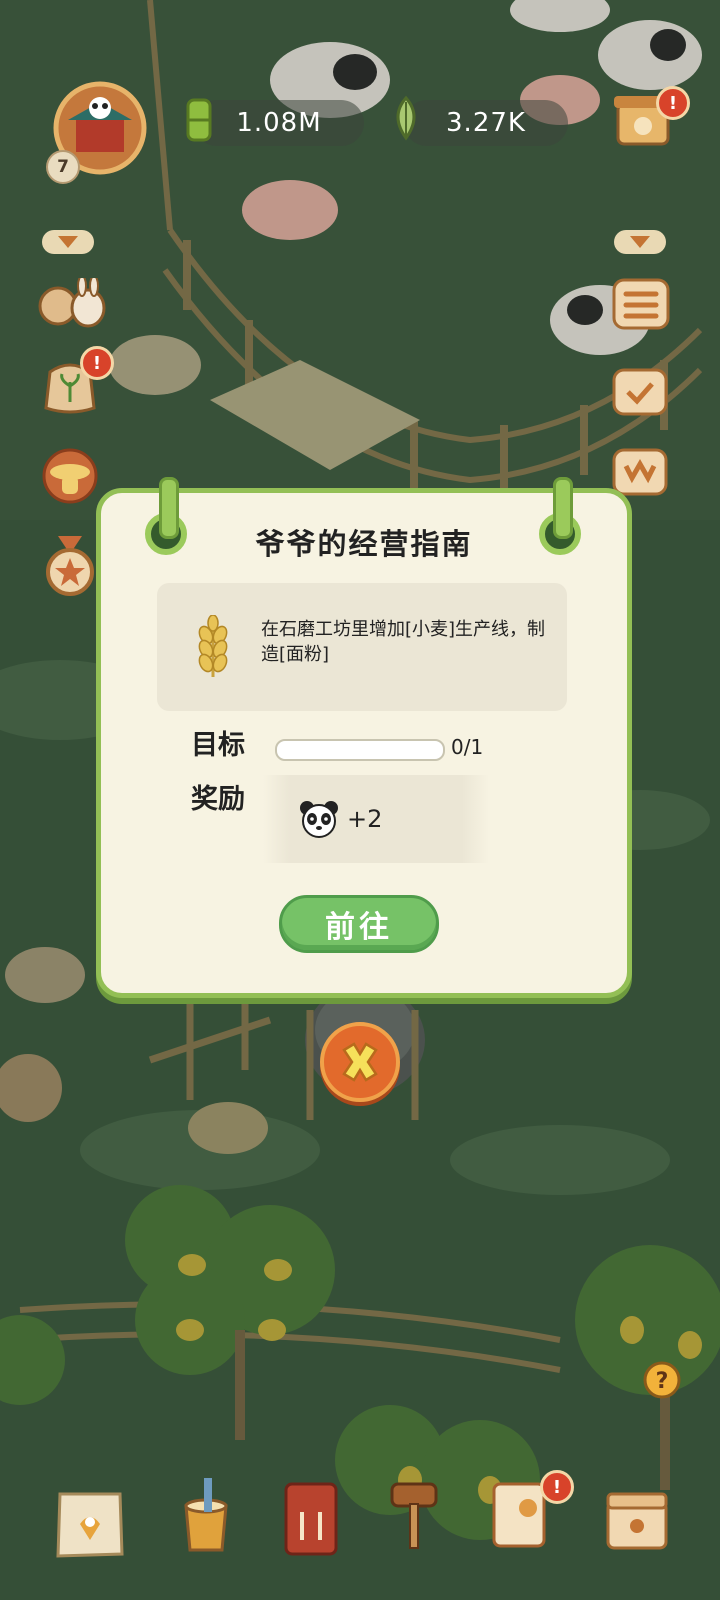 Image resolution: width=720 pixels, height=1600 pixels. I want to click on reward-amount: +2, so click(365, 819).